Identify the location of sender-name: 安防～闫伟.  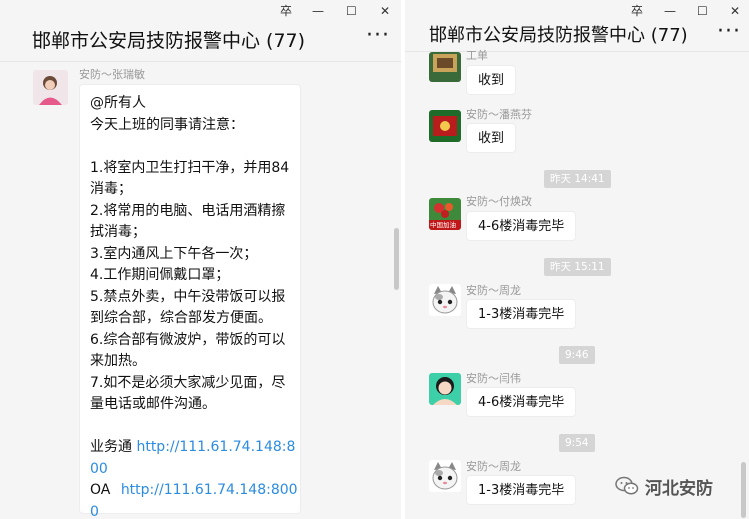
(493, 378).